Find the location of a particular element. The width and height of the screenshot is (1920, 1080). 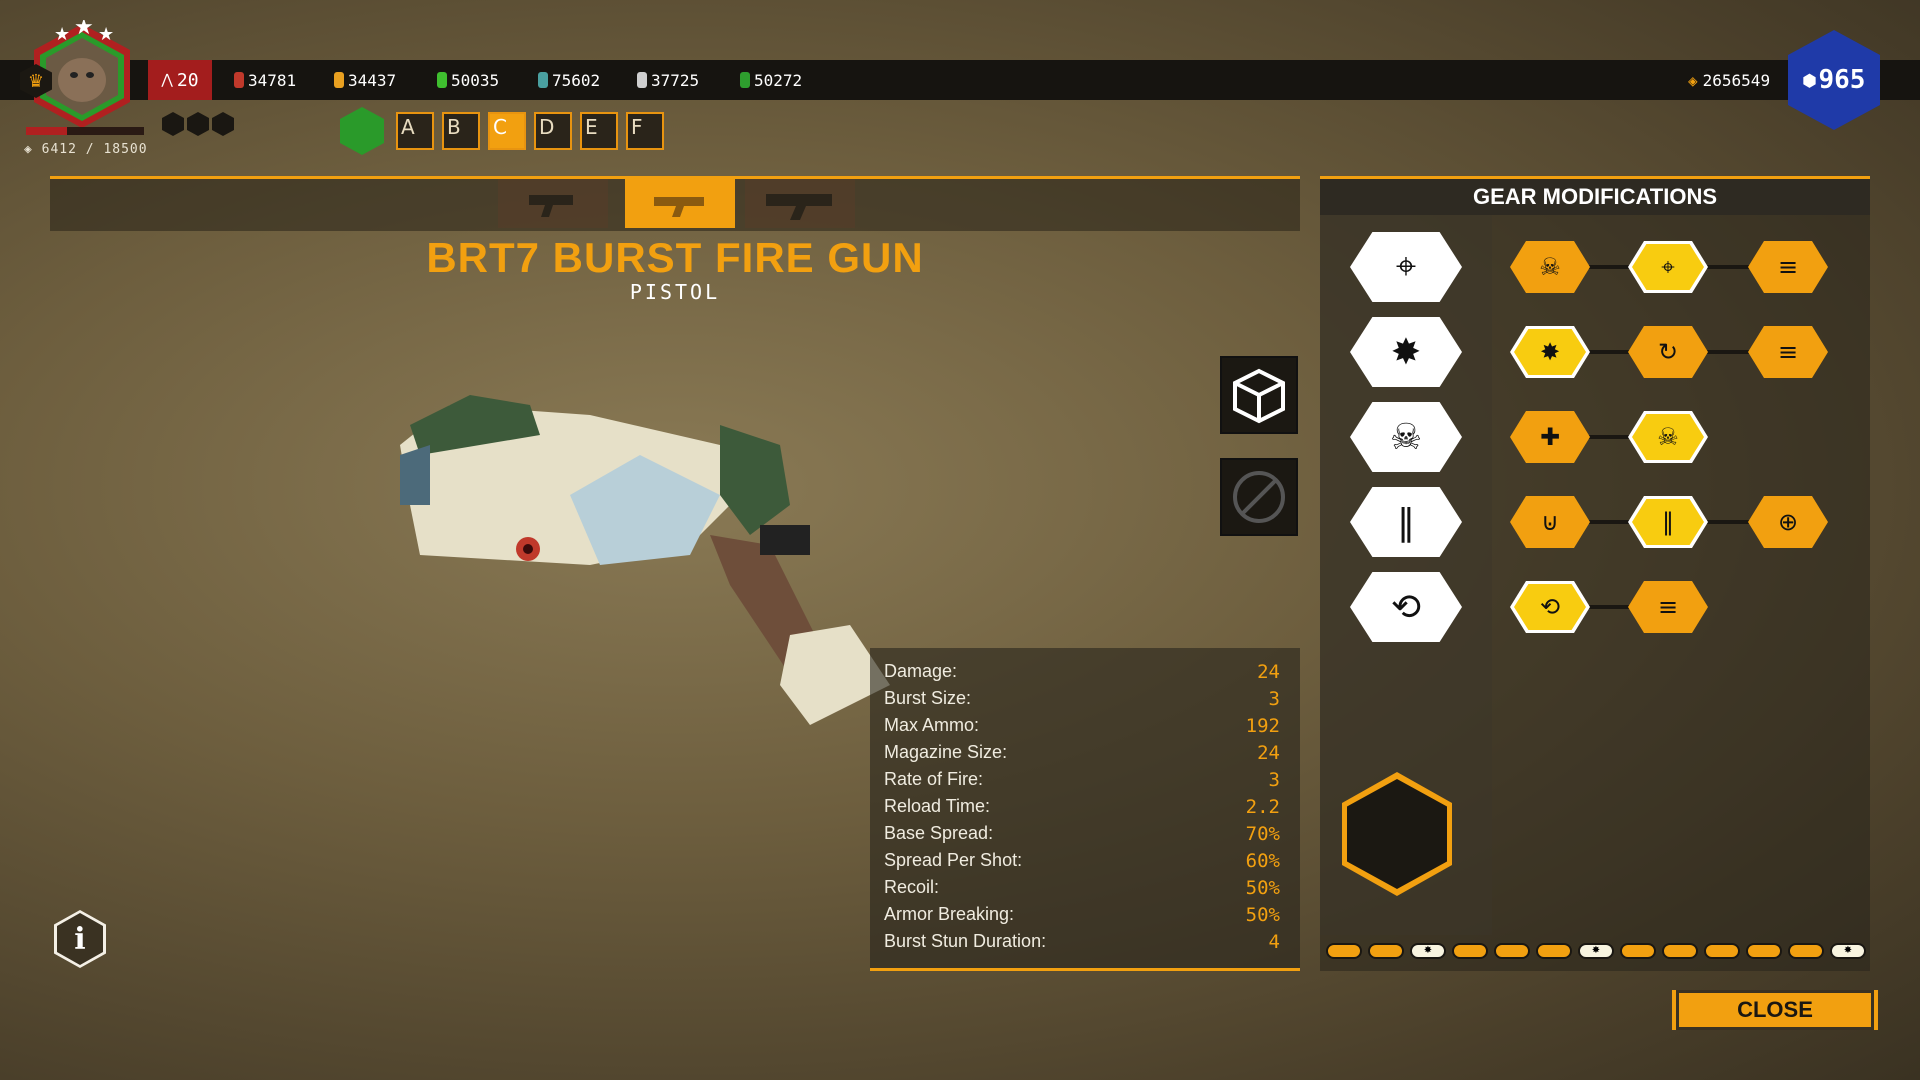

gear-mod-2-3: ≡ is located at coordinates (1788, 352).